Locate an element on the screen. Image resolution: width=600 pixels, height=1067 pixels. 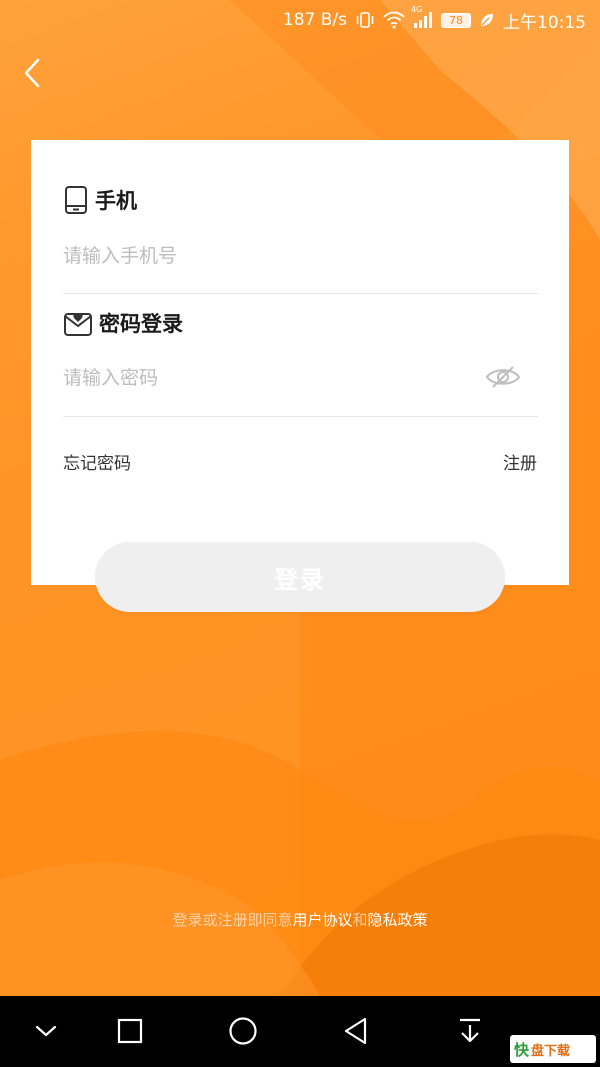
nav-recents-button is located at coordinates (130, 1031).